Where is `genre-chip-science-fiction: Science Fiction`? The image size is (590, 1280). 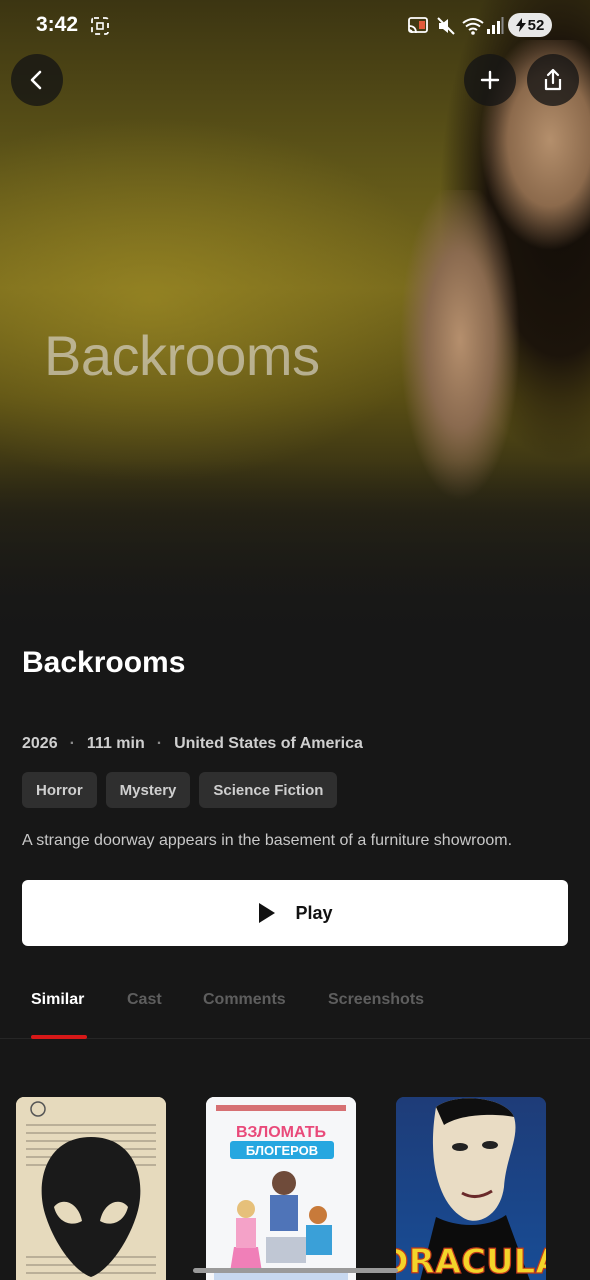 genre-chip-science-fiction: Science Fiction is located at coordinates (268, 790).